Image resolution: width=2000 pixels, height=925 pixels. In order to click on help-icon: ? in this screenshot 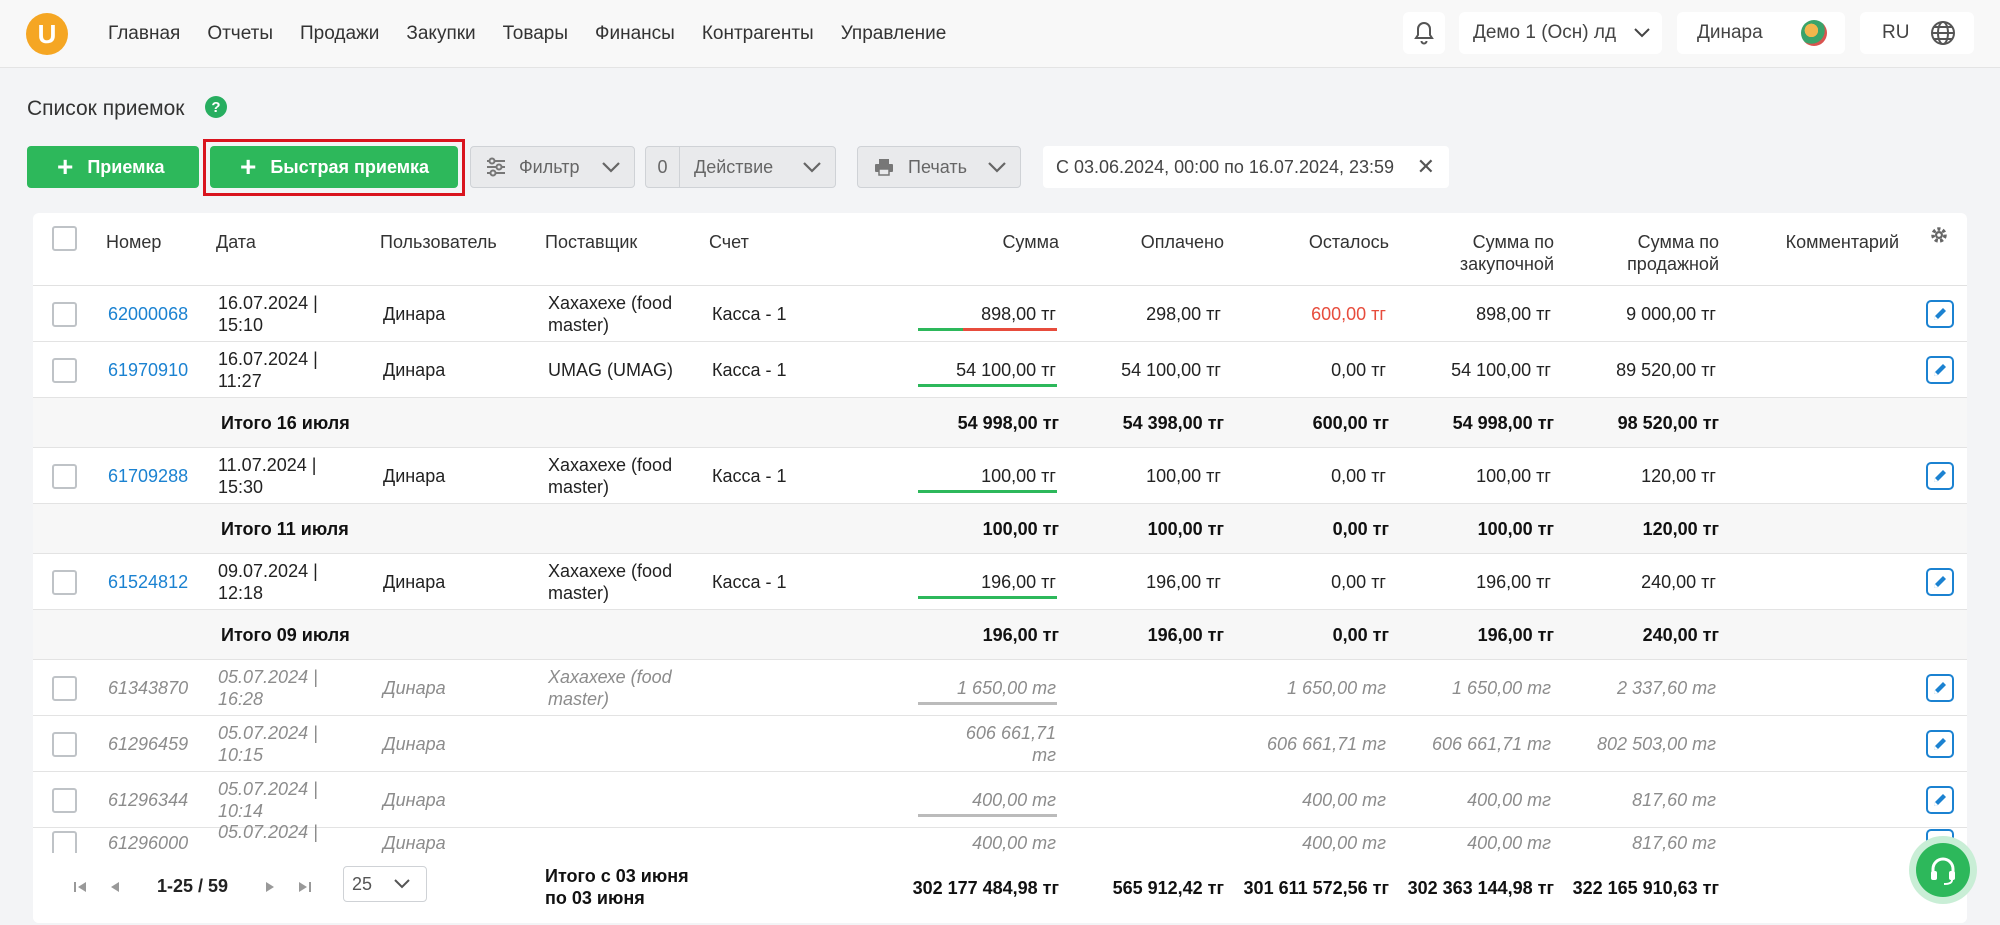, I will do `click(216, 107)`.